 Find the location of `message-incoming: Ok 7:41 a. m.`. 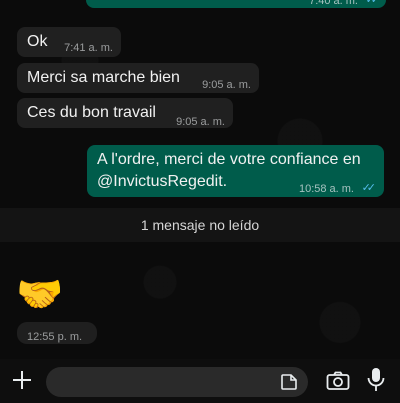

message-incoming: Ok 7:41 a. m. is located at coordinates (69, 42).